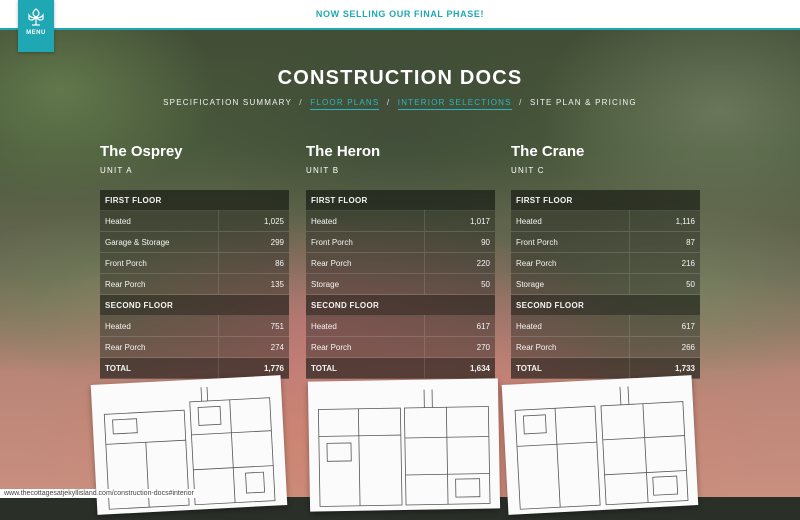 The width and height of the screenshot is (800, 520). I want to click on table-row: Heated751, so click(194, 326).